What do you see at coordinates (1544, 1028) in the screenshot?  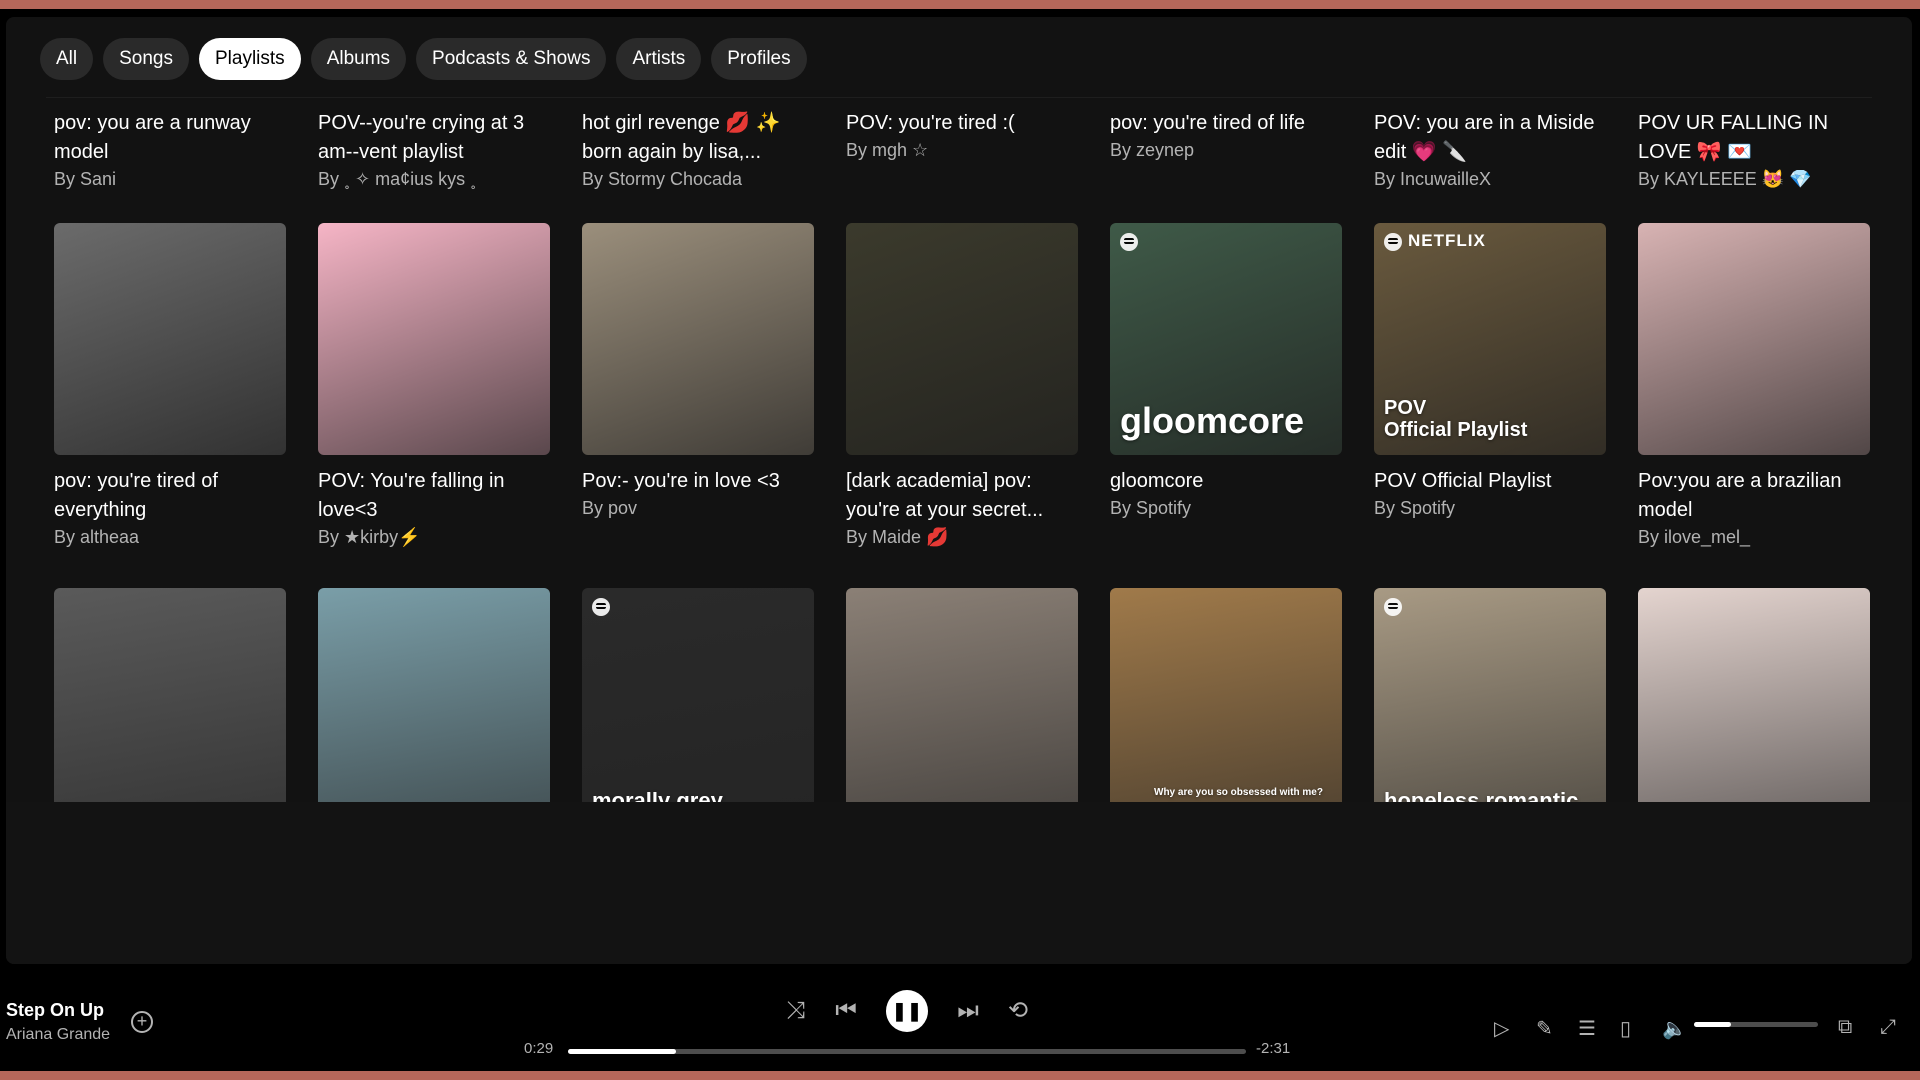 I see `lyrics-icon: ✎` at bounding box center [1544, 1028].